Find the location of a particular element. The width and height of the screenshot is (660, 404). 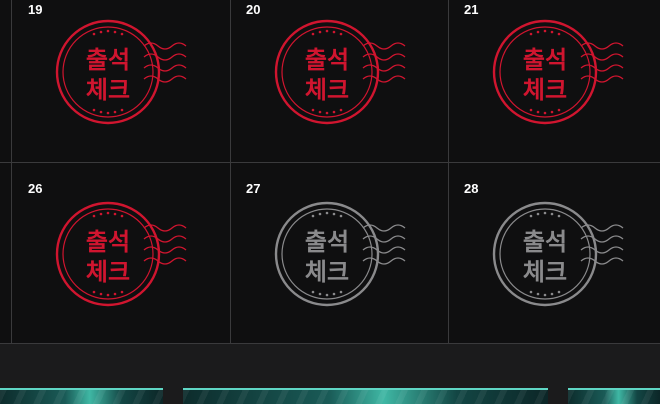

calendar-day-cell: 19 출석 체크 is located at coordinates (121, 81).